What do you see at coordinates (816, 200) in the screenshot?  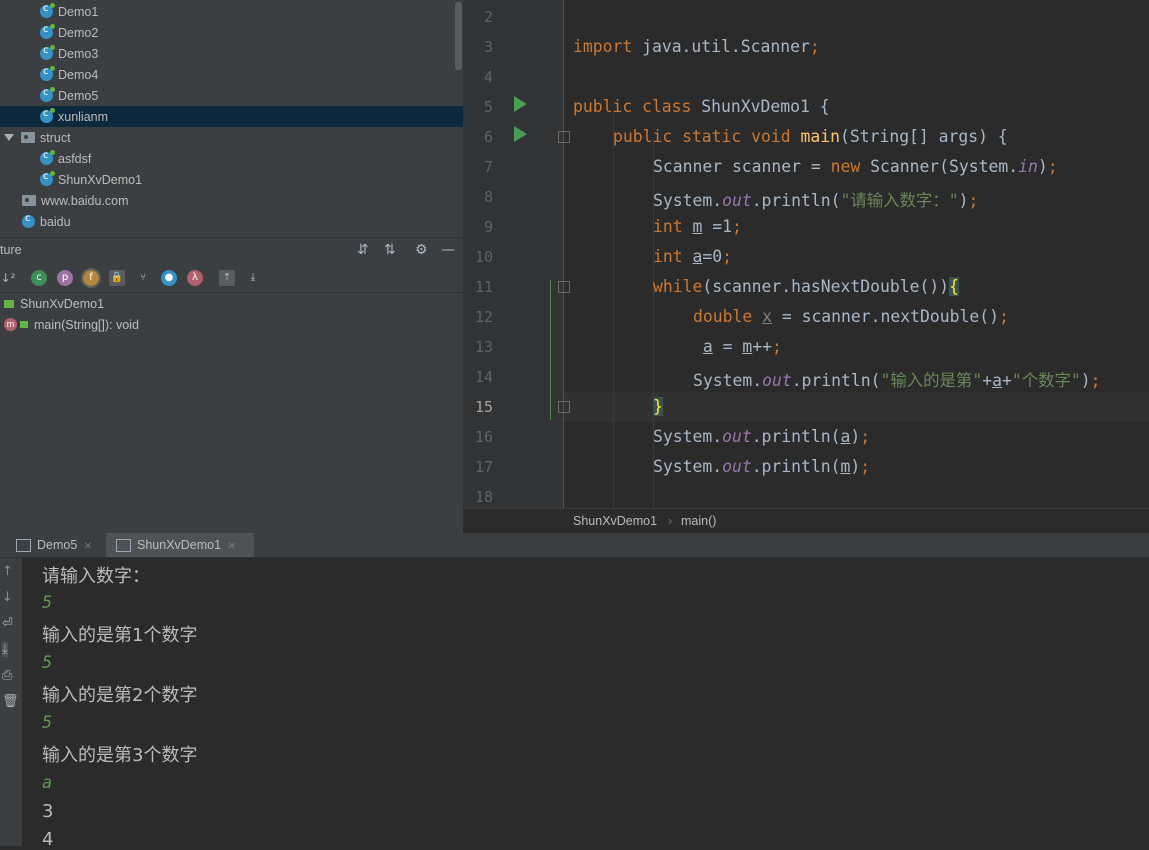 I see `code-line: System.out.println("请输入数字：");` at bounding box center [816, 200].